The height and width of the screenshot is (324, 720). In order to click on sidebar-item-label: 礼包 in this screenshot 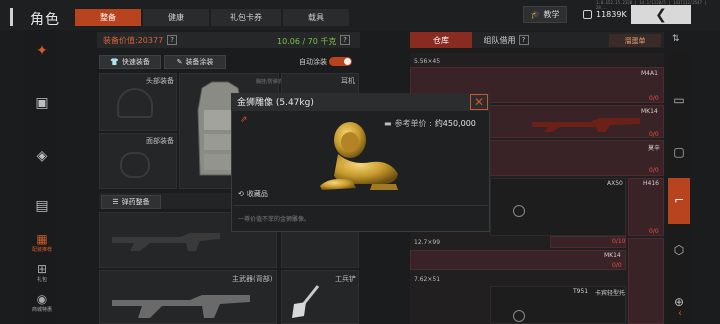, I will do `click(41, 280)`.